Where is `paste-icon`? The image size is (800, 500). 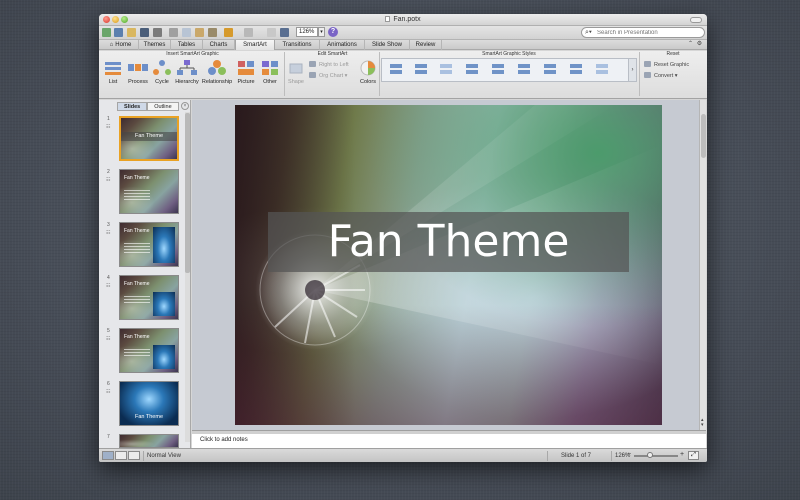 paste-icon is located at coordinates (199, 32).